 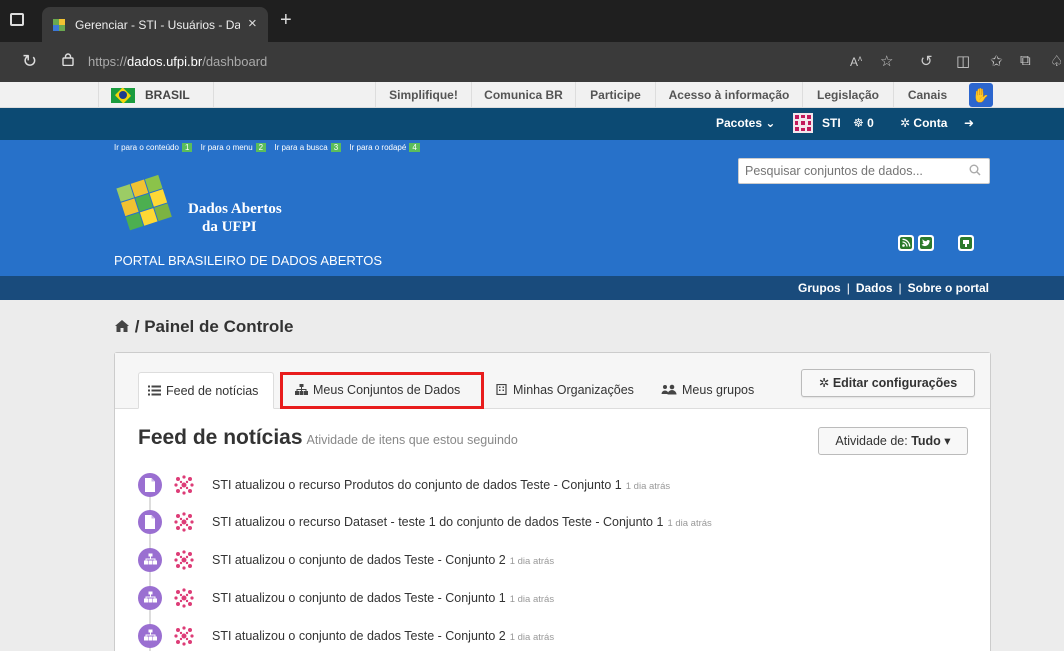 I want to click on url-field: https://dados.ufpi.br/dashboard, so click(x=177, y=61).